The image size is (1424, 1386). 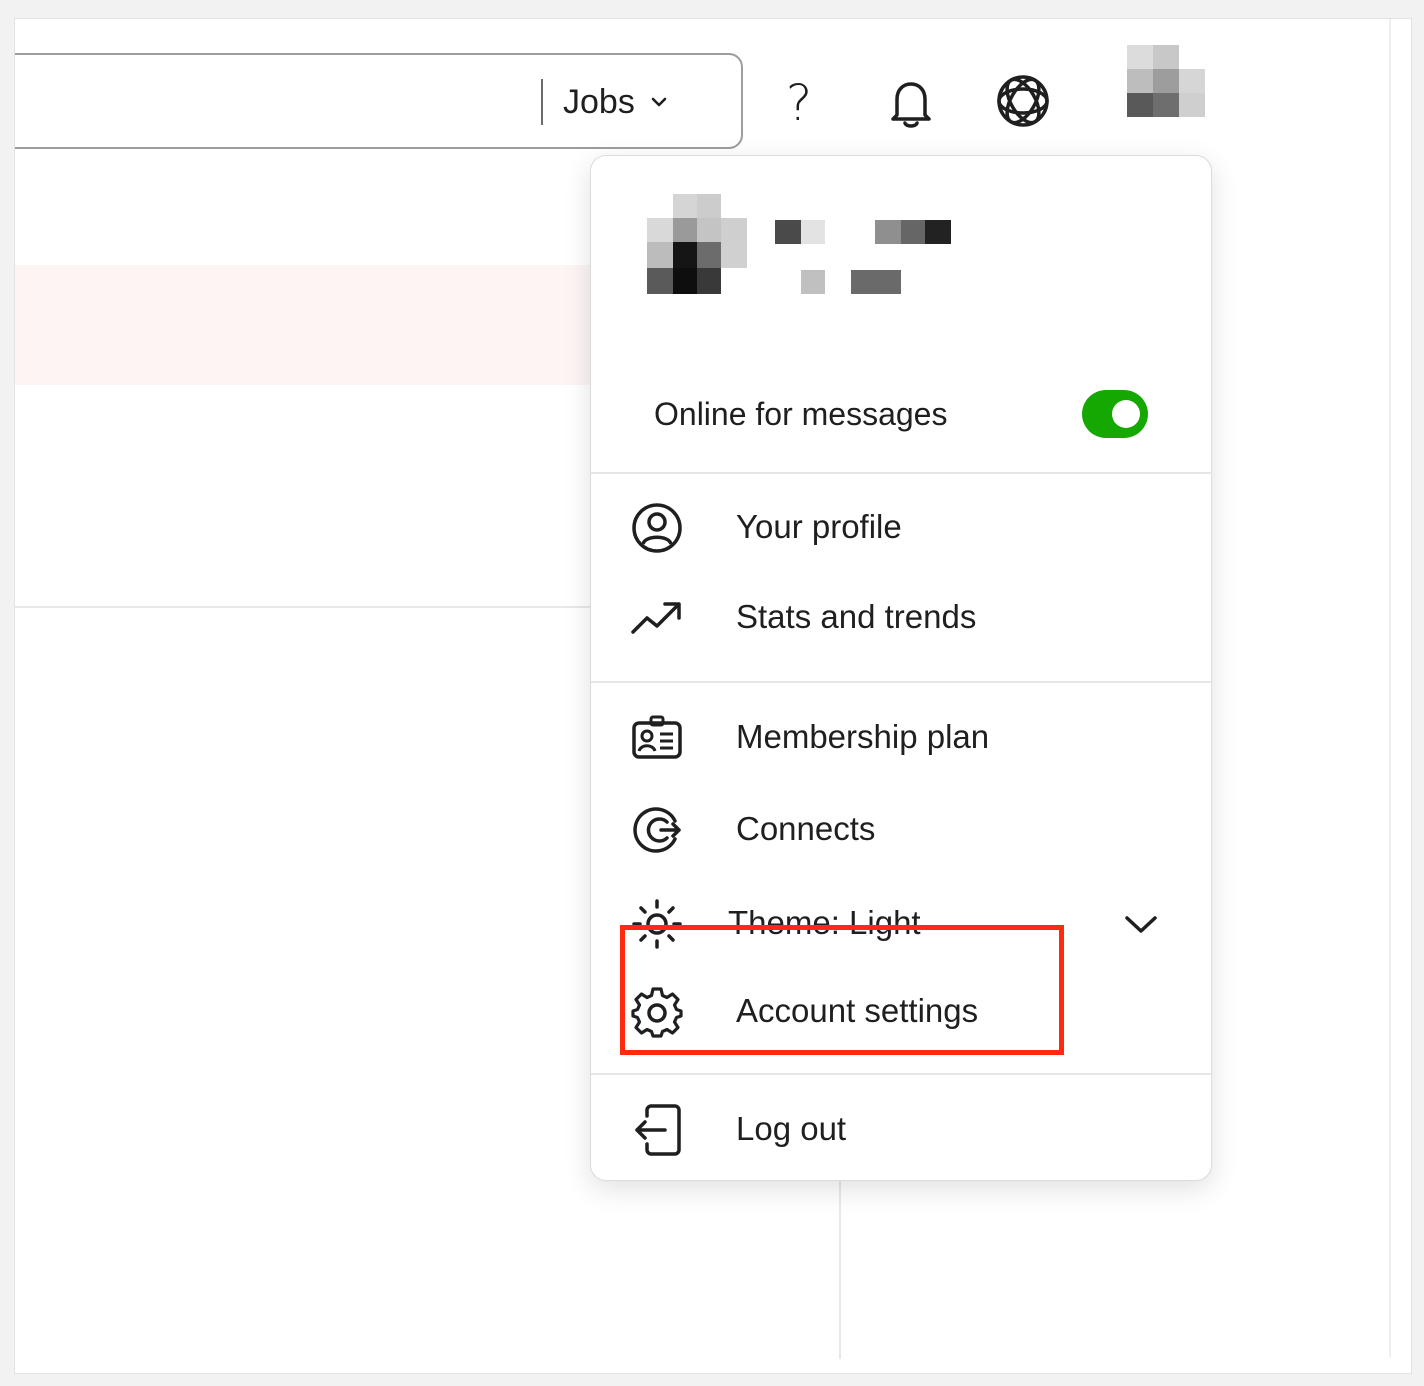 What do you see at coordinates (901, 1130) in the screenshot?
I see `menu-item-log-out: Log out` at bounding box center [901, 1130].